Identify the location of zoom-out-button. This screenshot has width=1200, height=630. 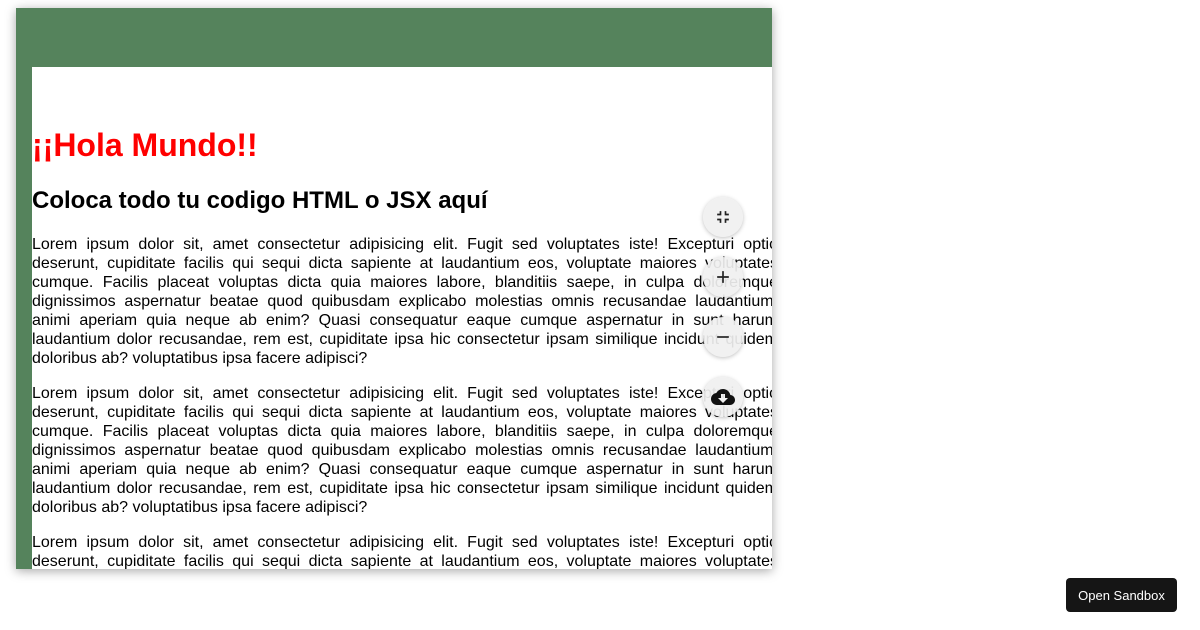
(723, 337).